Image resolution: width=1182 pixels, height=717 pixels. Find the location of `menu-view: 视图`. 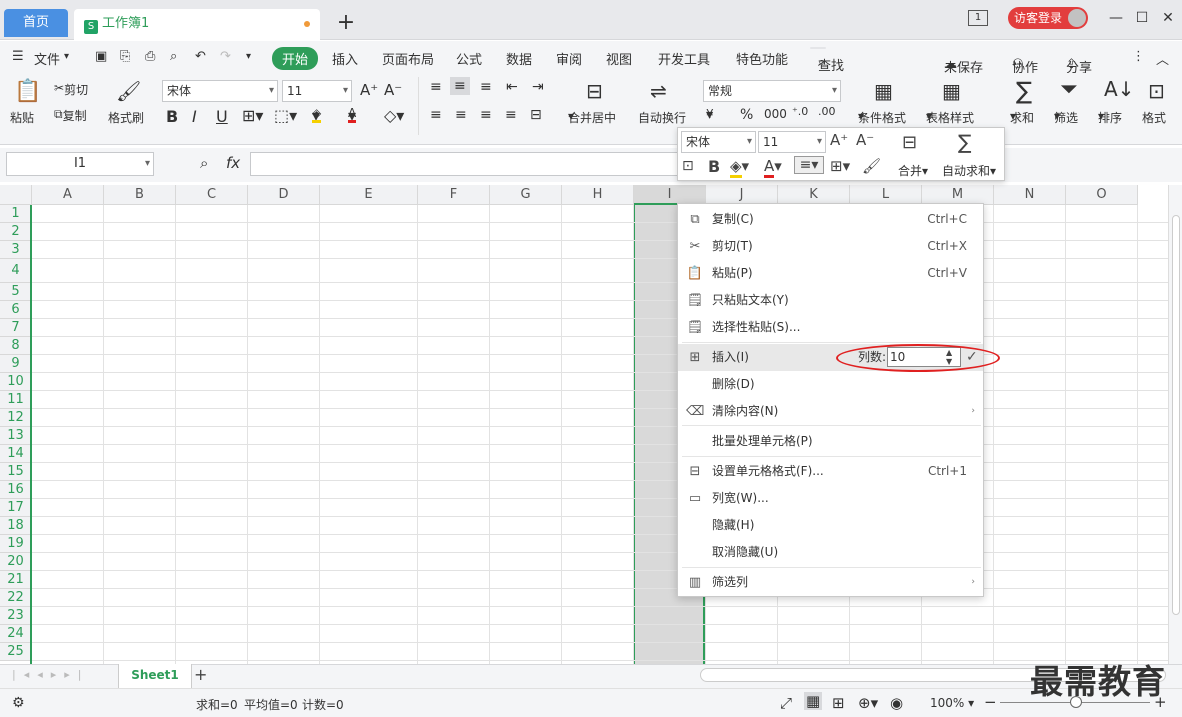

menu-view: 视图 is located at coordinates (619, 58).